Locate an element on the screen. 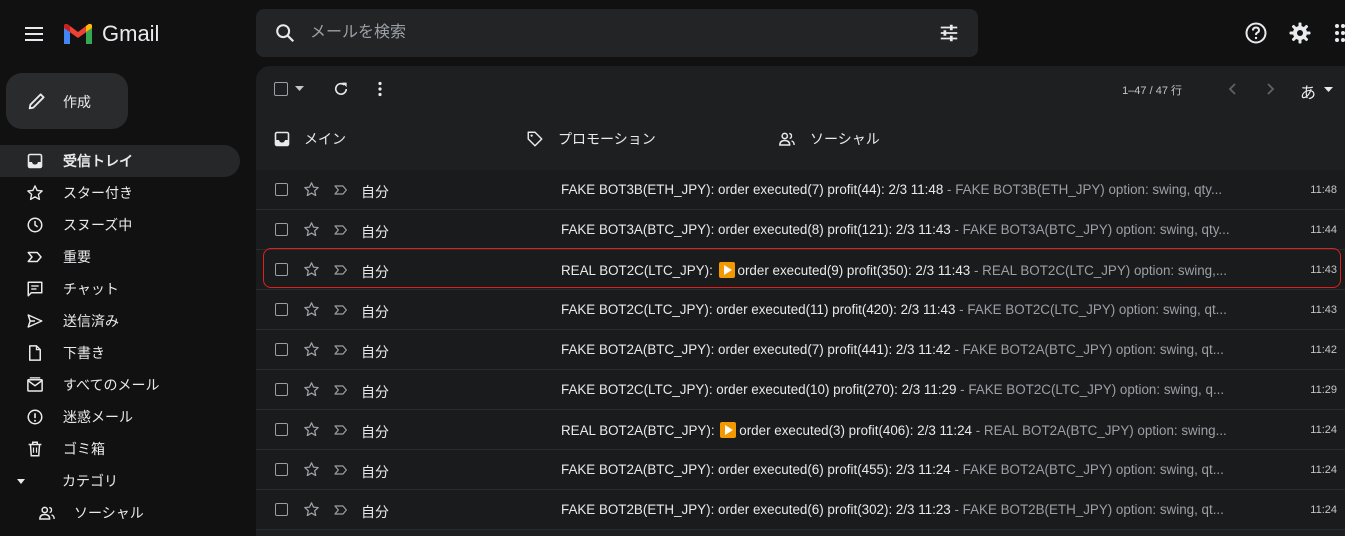 The width and height of the screenshot is (1345, 536). important-icon is located at coordinates (35, 257).